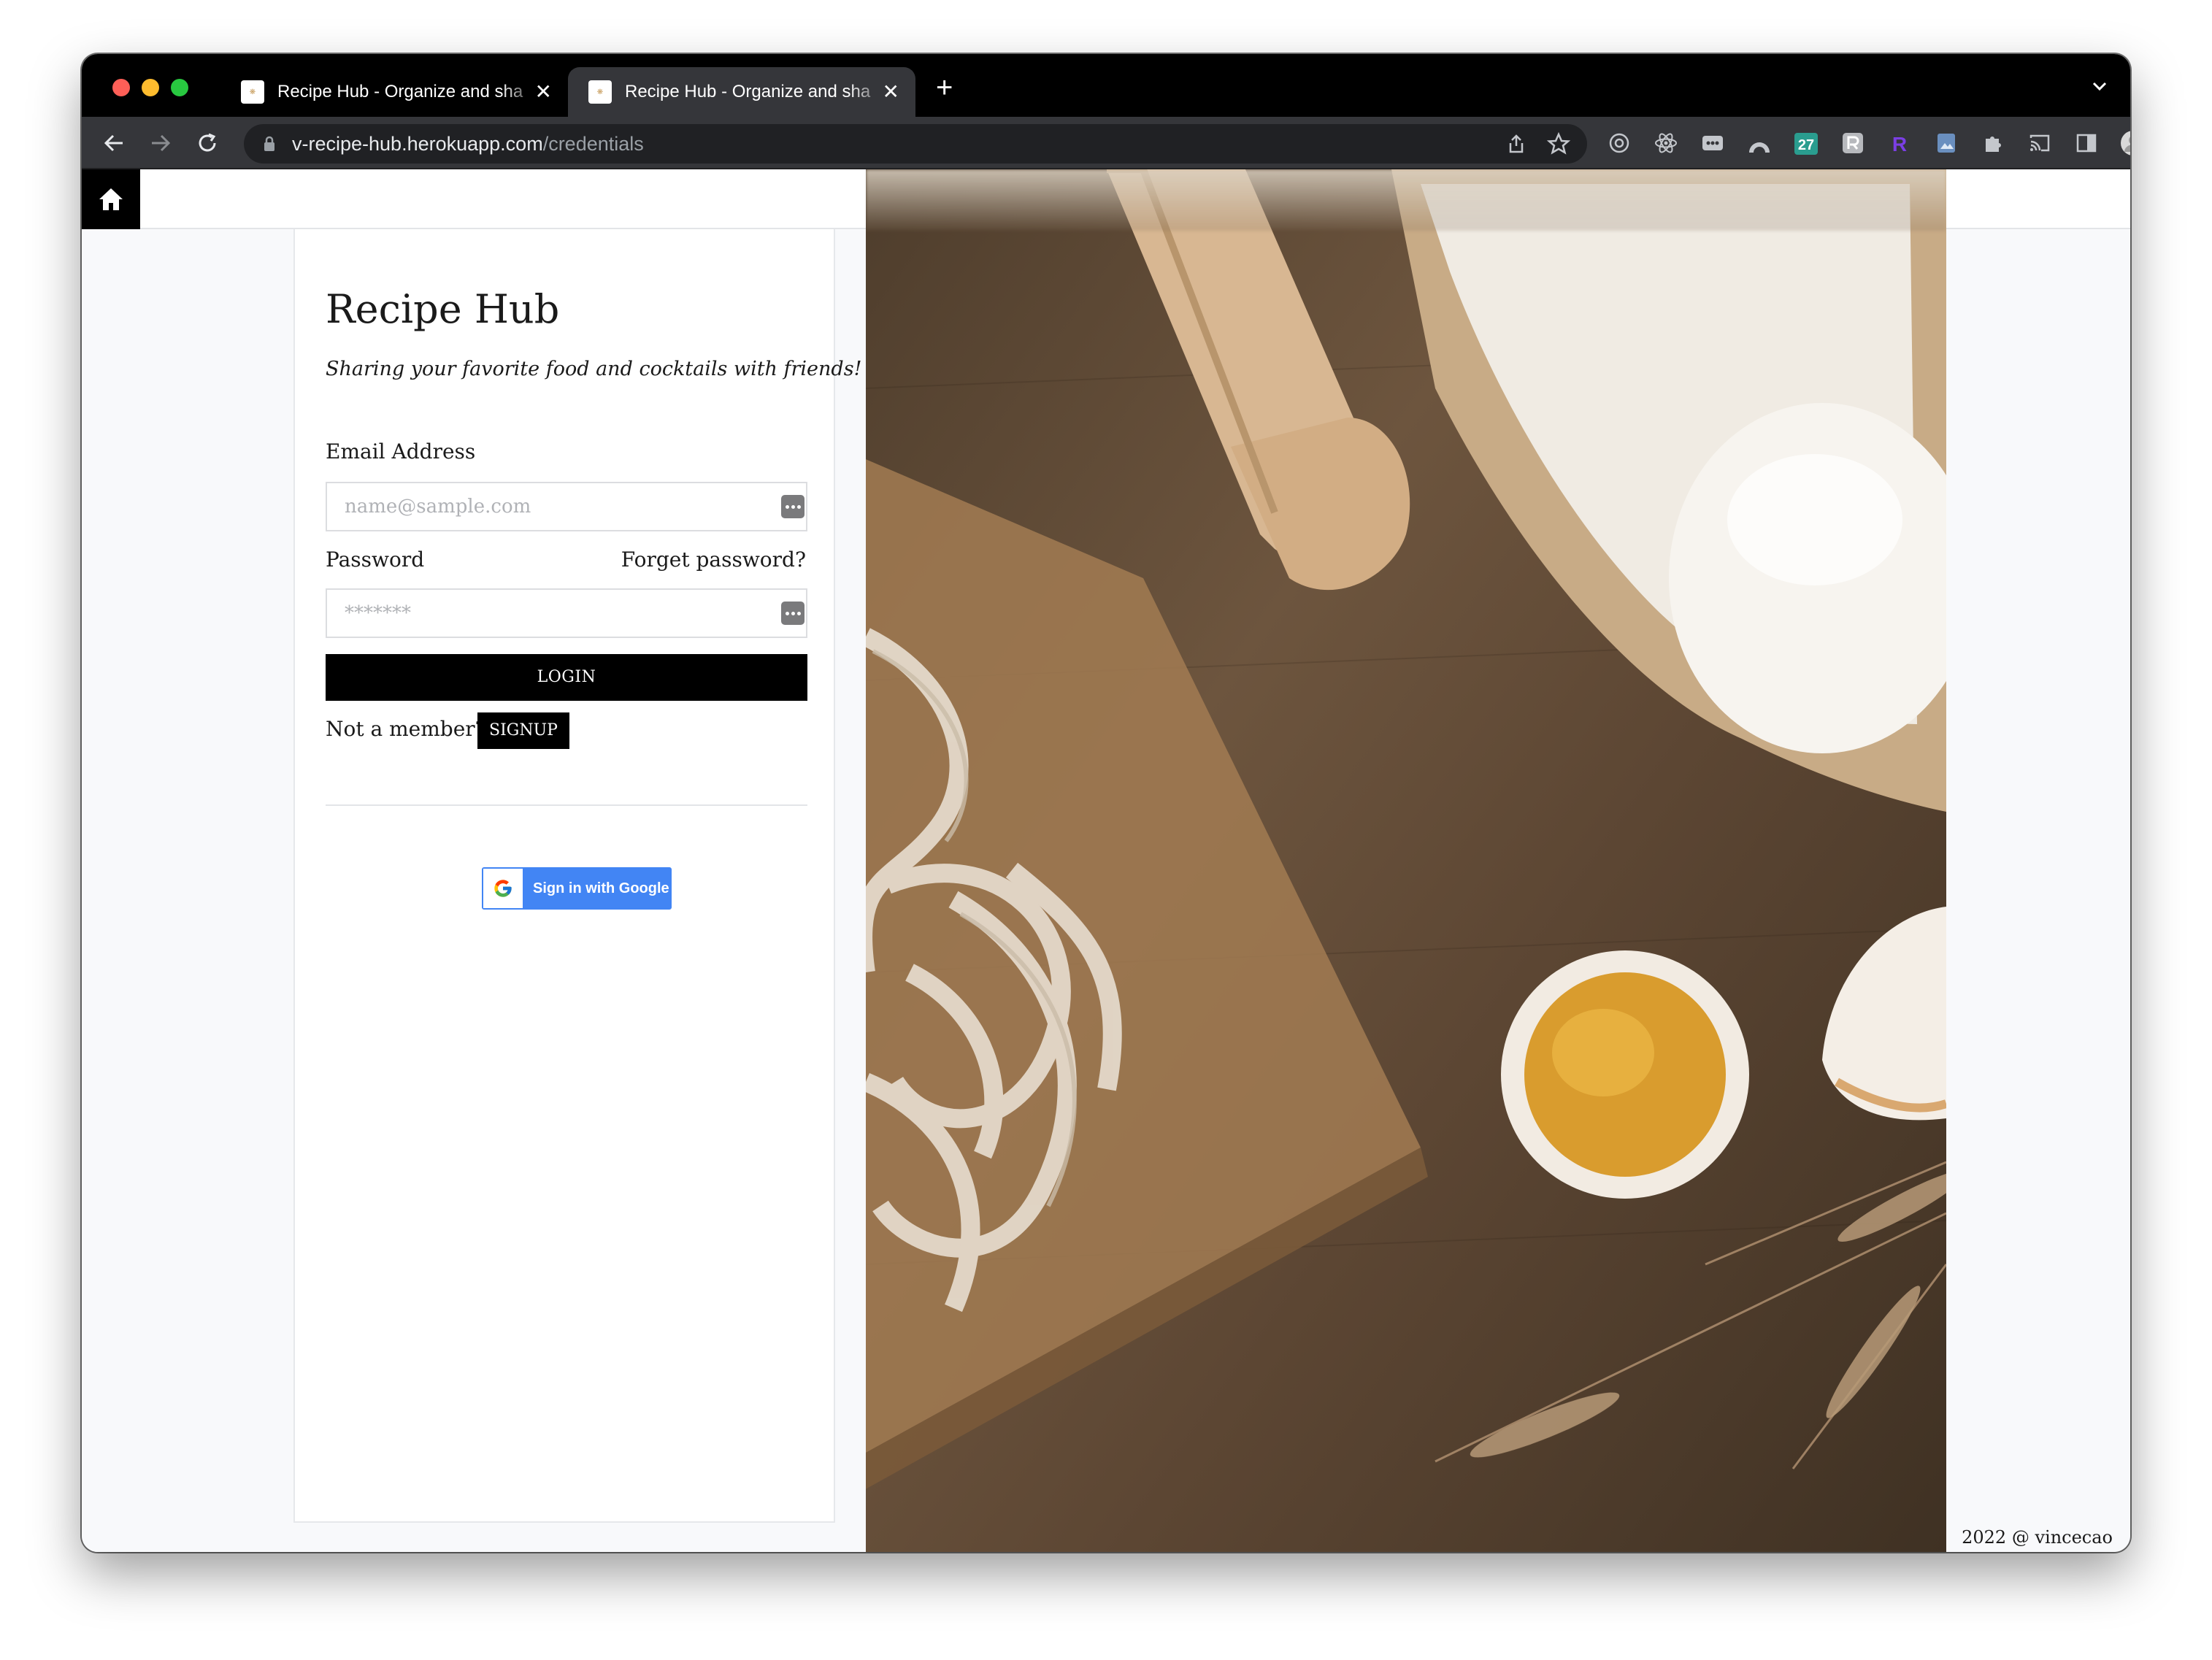  I want to click on url-path: /credentials, so click(593, 144).